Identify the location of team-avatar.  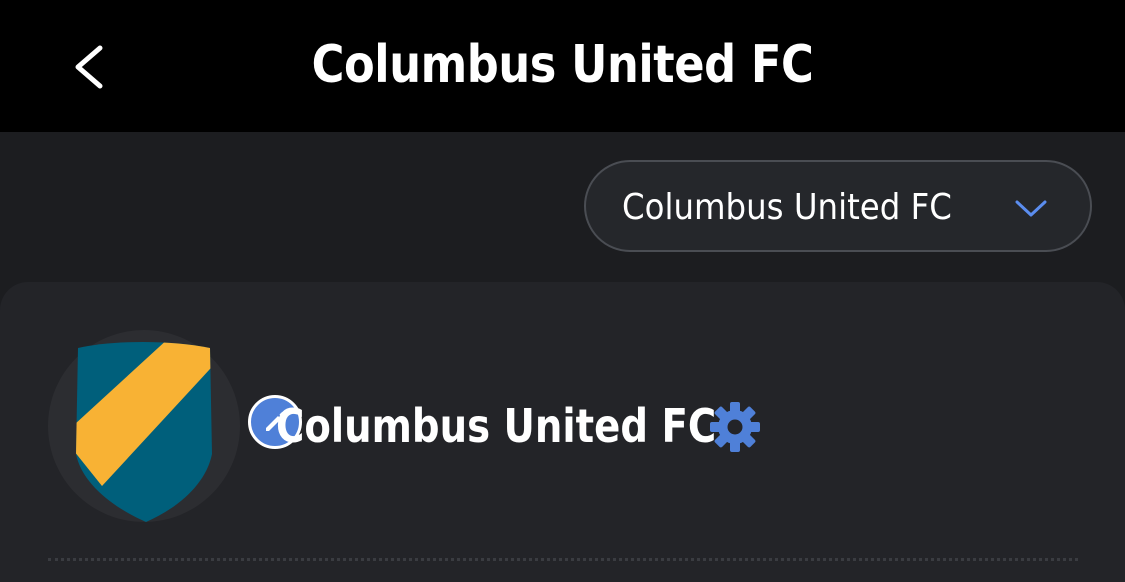
(175, 426).